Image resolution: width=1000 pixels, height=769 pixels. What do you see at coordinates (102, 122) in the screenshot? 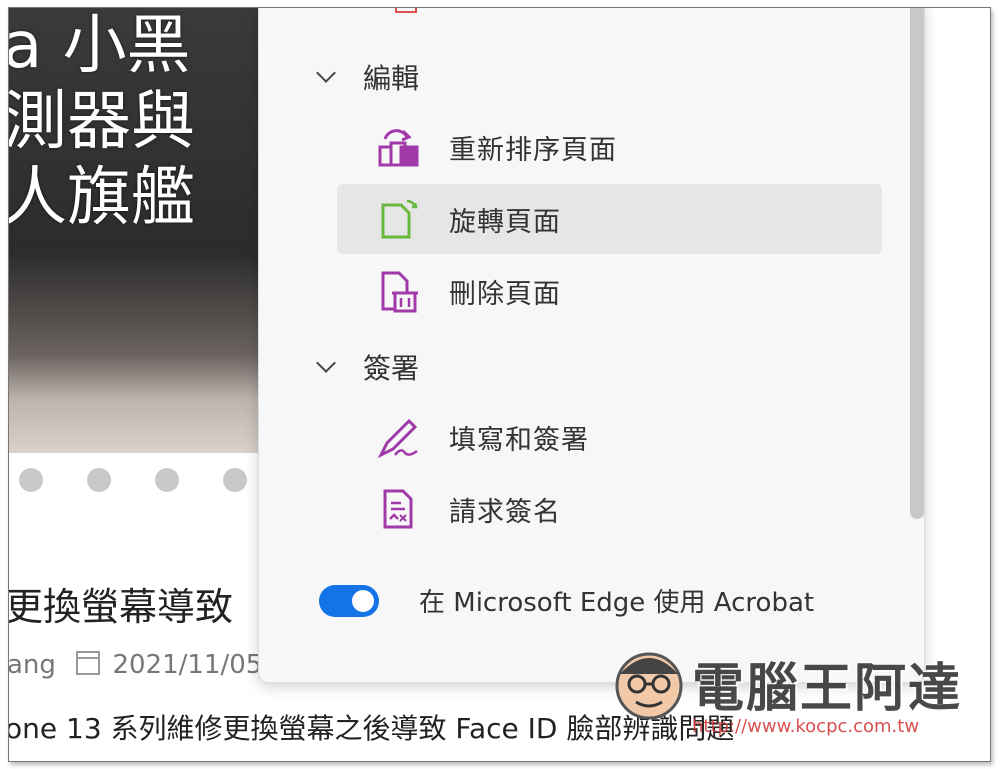
I see `hero-title-line: 測器與` at bounding box center [102, 122].